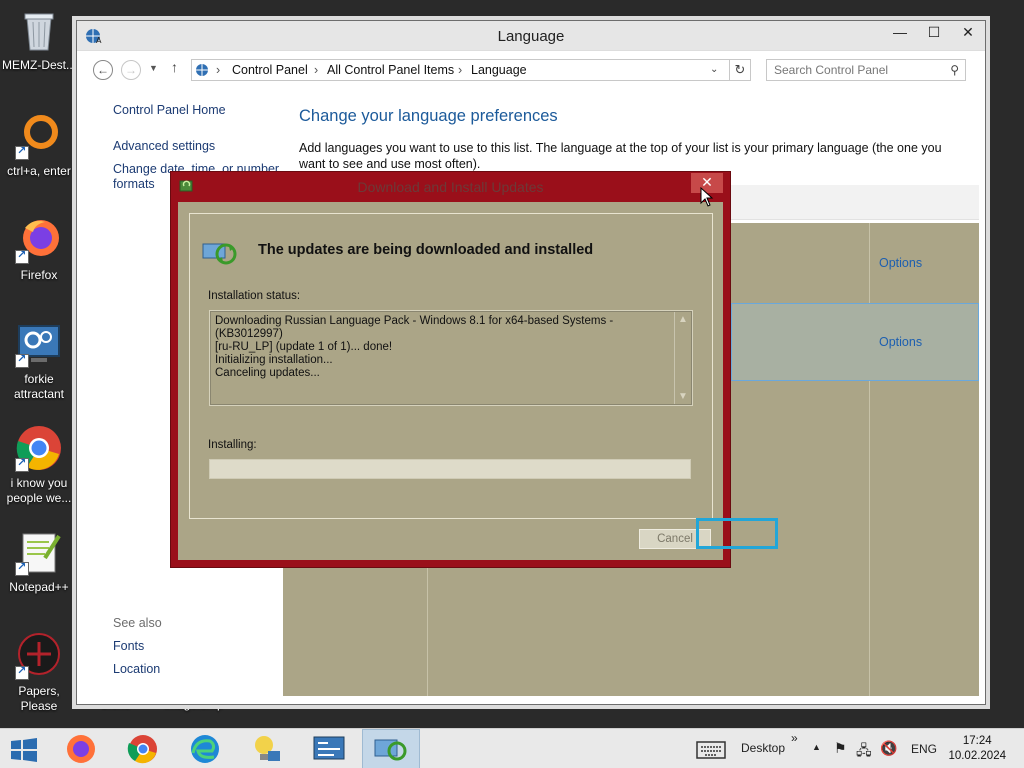 The height and width of the screenshot is (768, 1024). Describe the element at coordinates (683, 396) in the screenshot. I see `scroll-down-icon: ▼` at that location.